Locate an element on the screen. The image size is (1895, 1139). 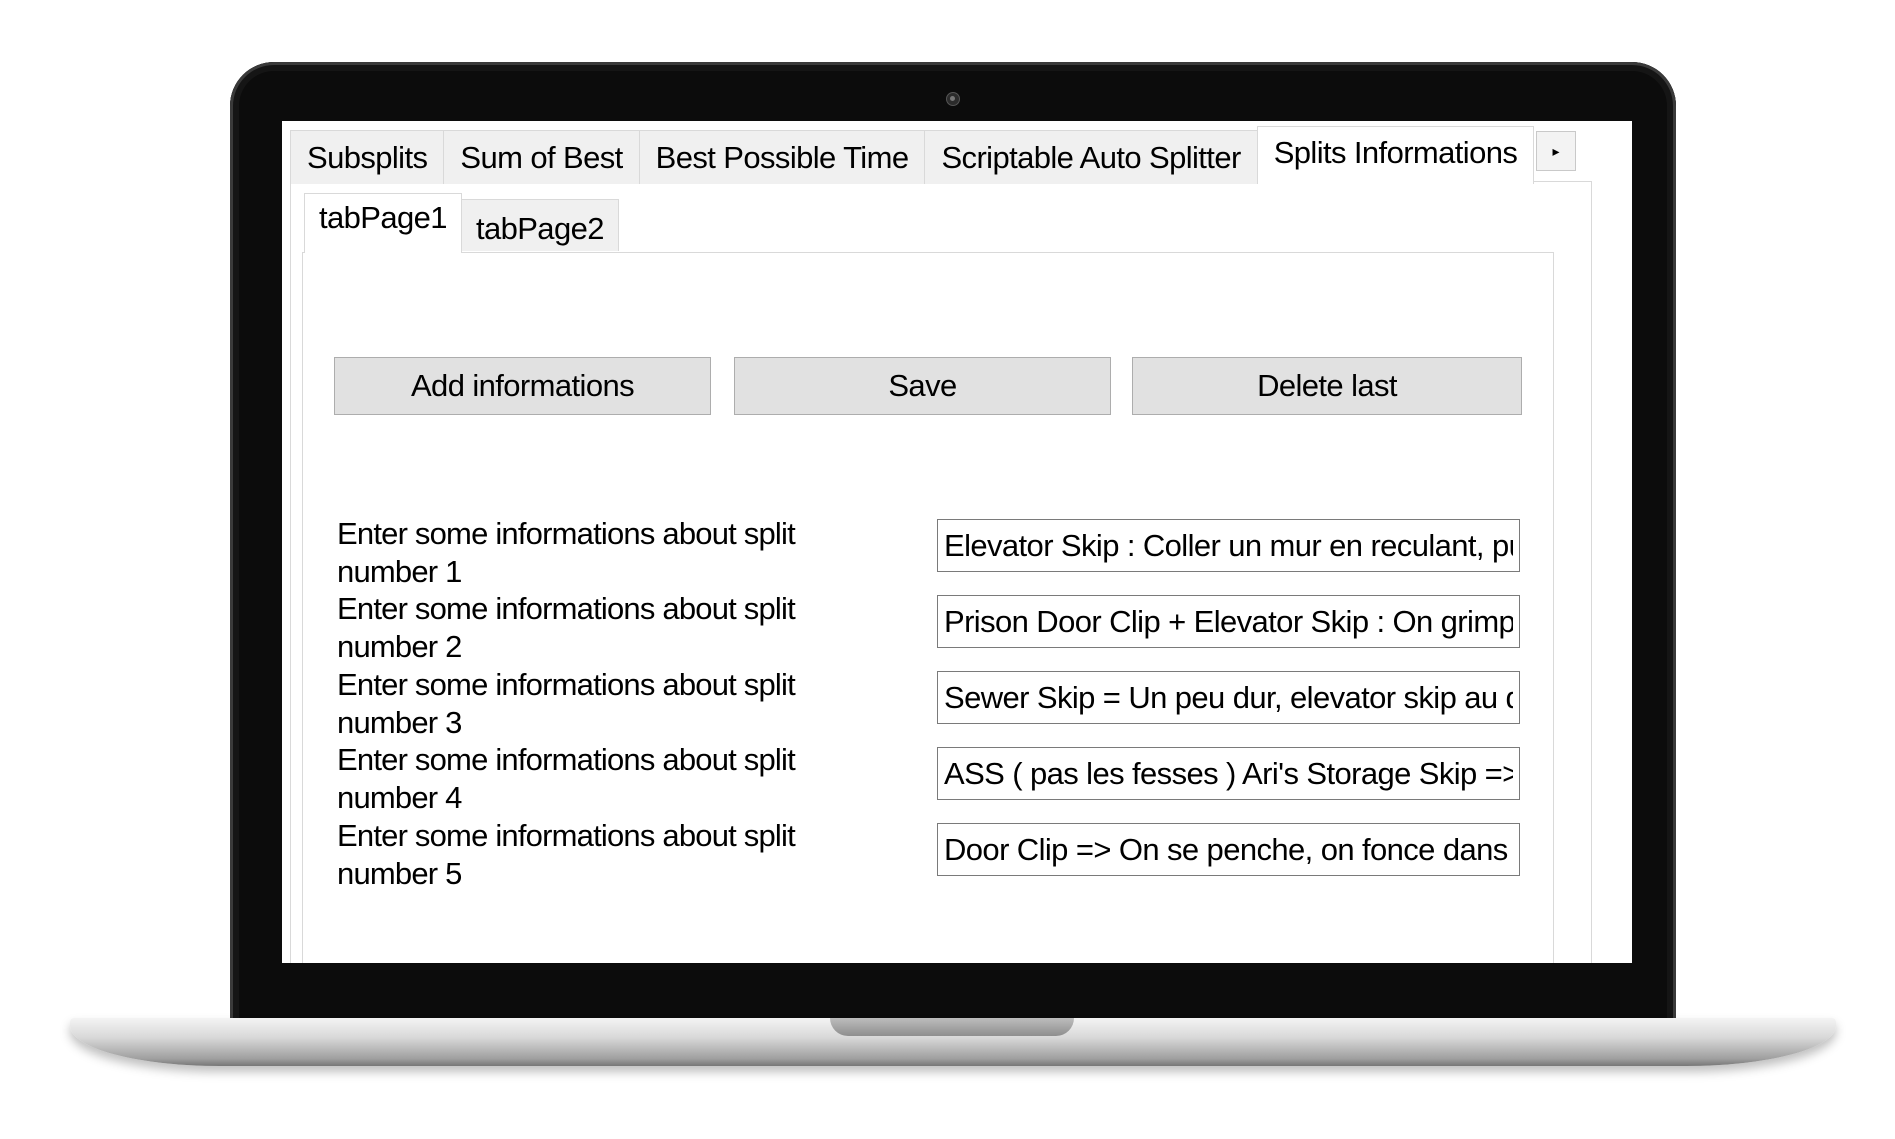
camera-icon is located at coordinates (953, 99).